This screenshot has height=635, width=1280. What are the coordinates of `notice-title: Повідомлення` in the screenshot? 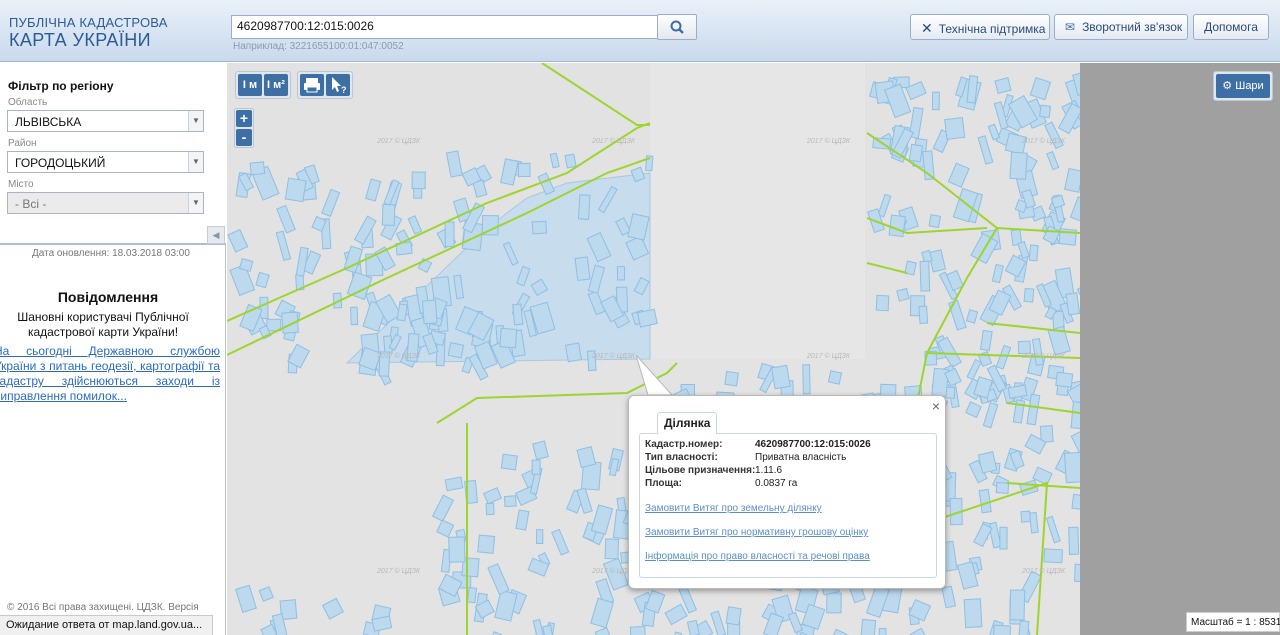 It's located at (108, 297).